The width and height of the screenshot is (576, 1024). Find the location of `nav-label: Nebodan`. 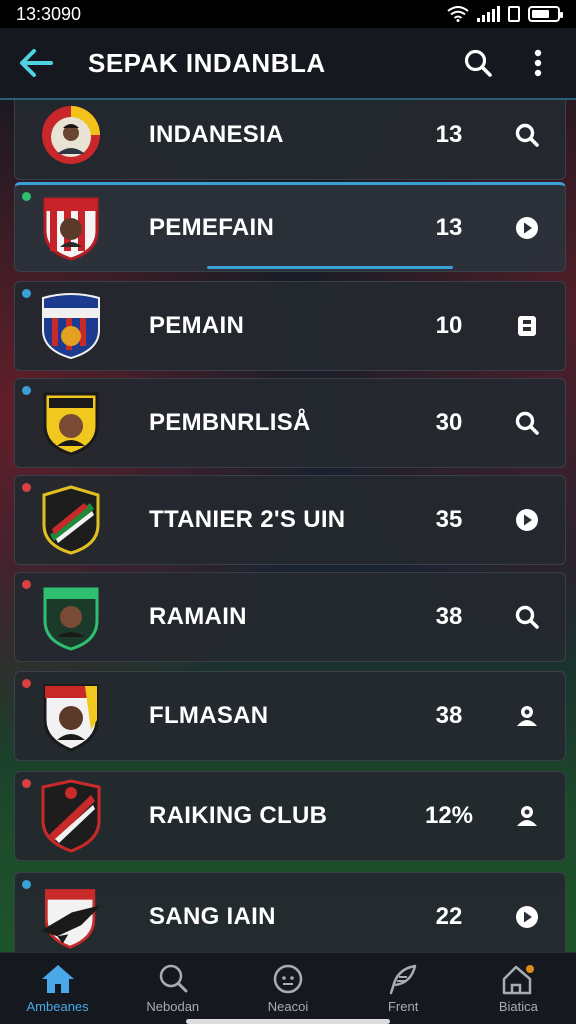

nav-label: Nebodan is located at coordinates (173, 1006).